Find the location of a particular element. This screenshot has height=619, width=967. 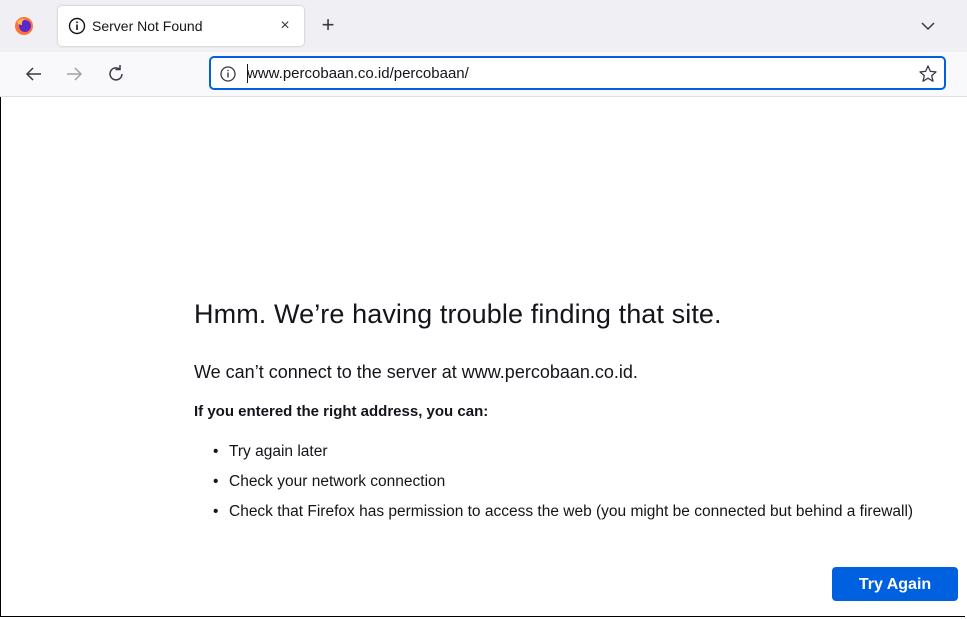

list-item: • Check your network connection is located at coordinates (563, 487).